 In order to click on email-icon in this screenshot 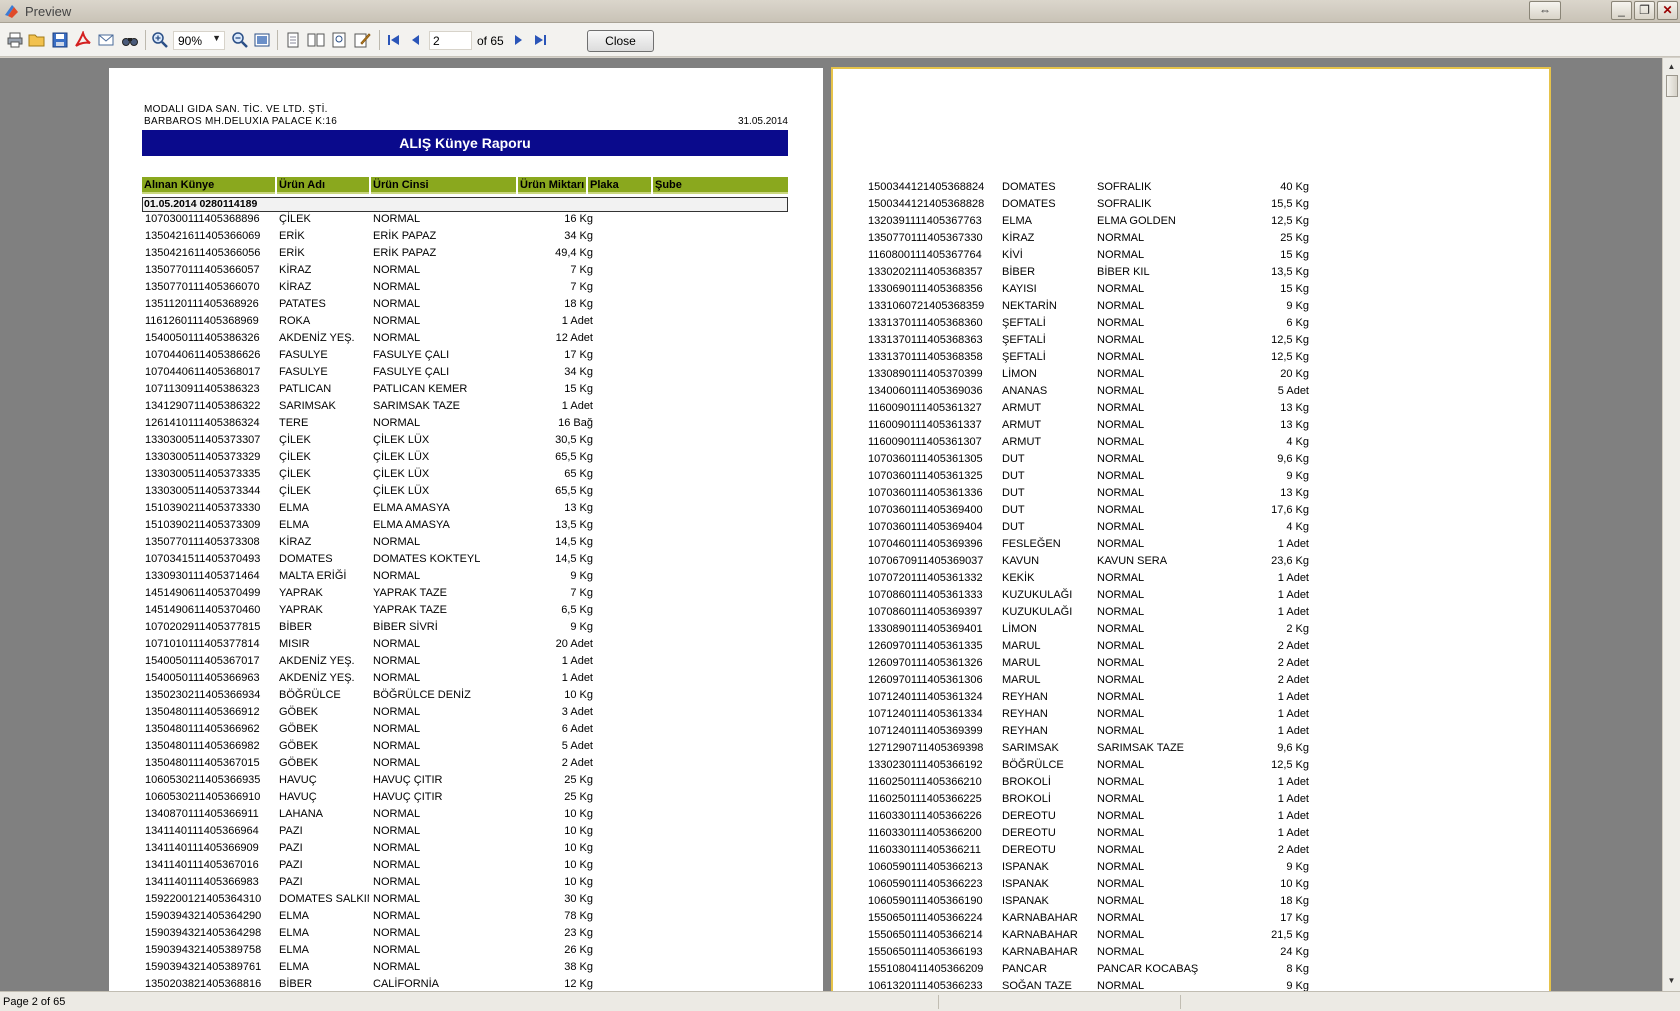, I will do `click(106, 40)`.